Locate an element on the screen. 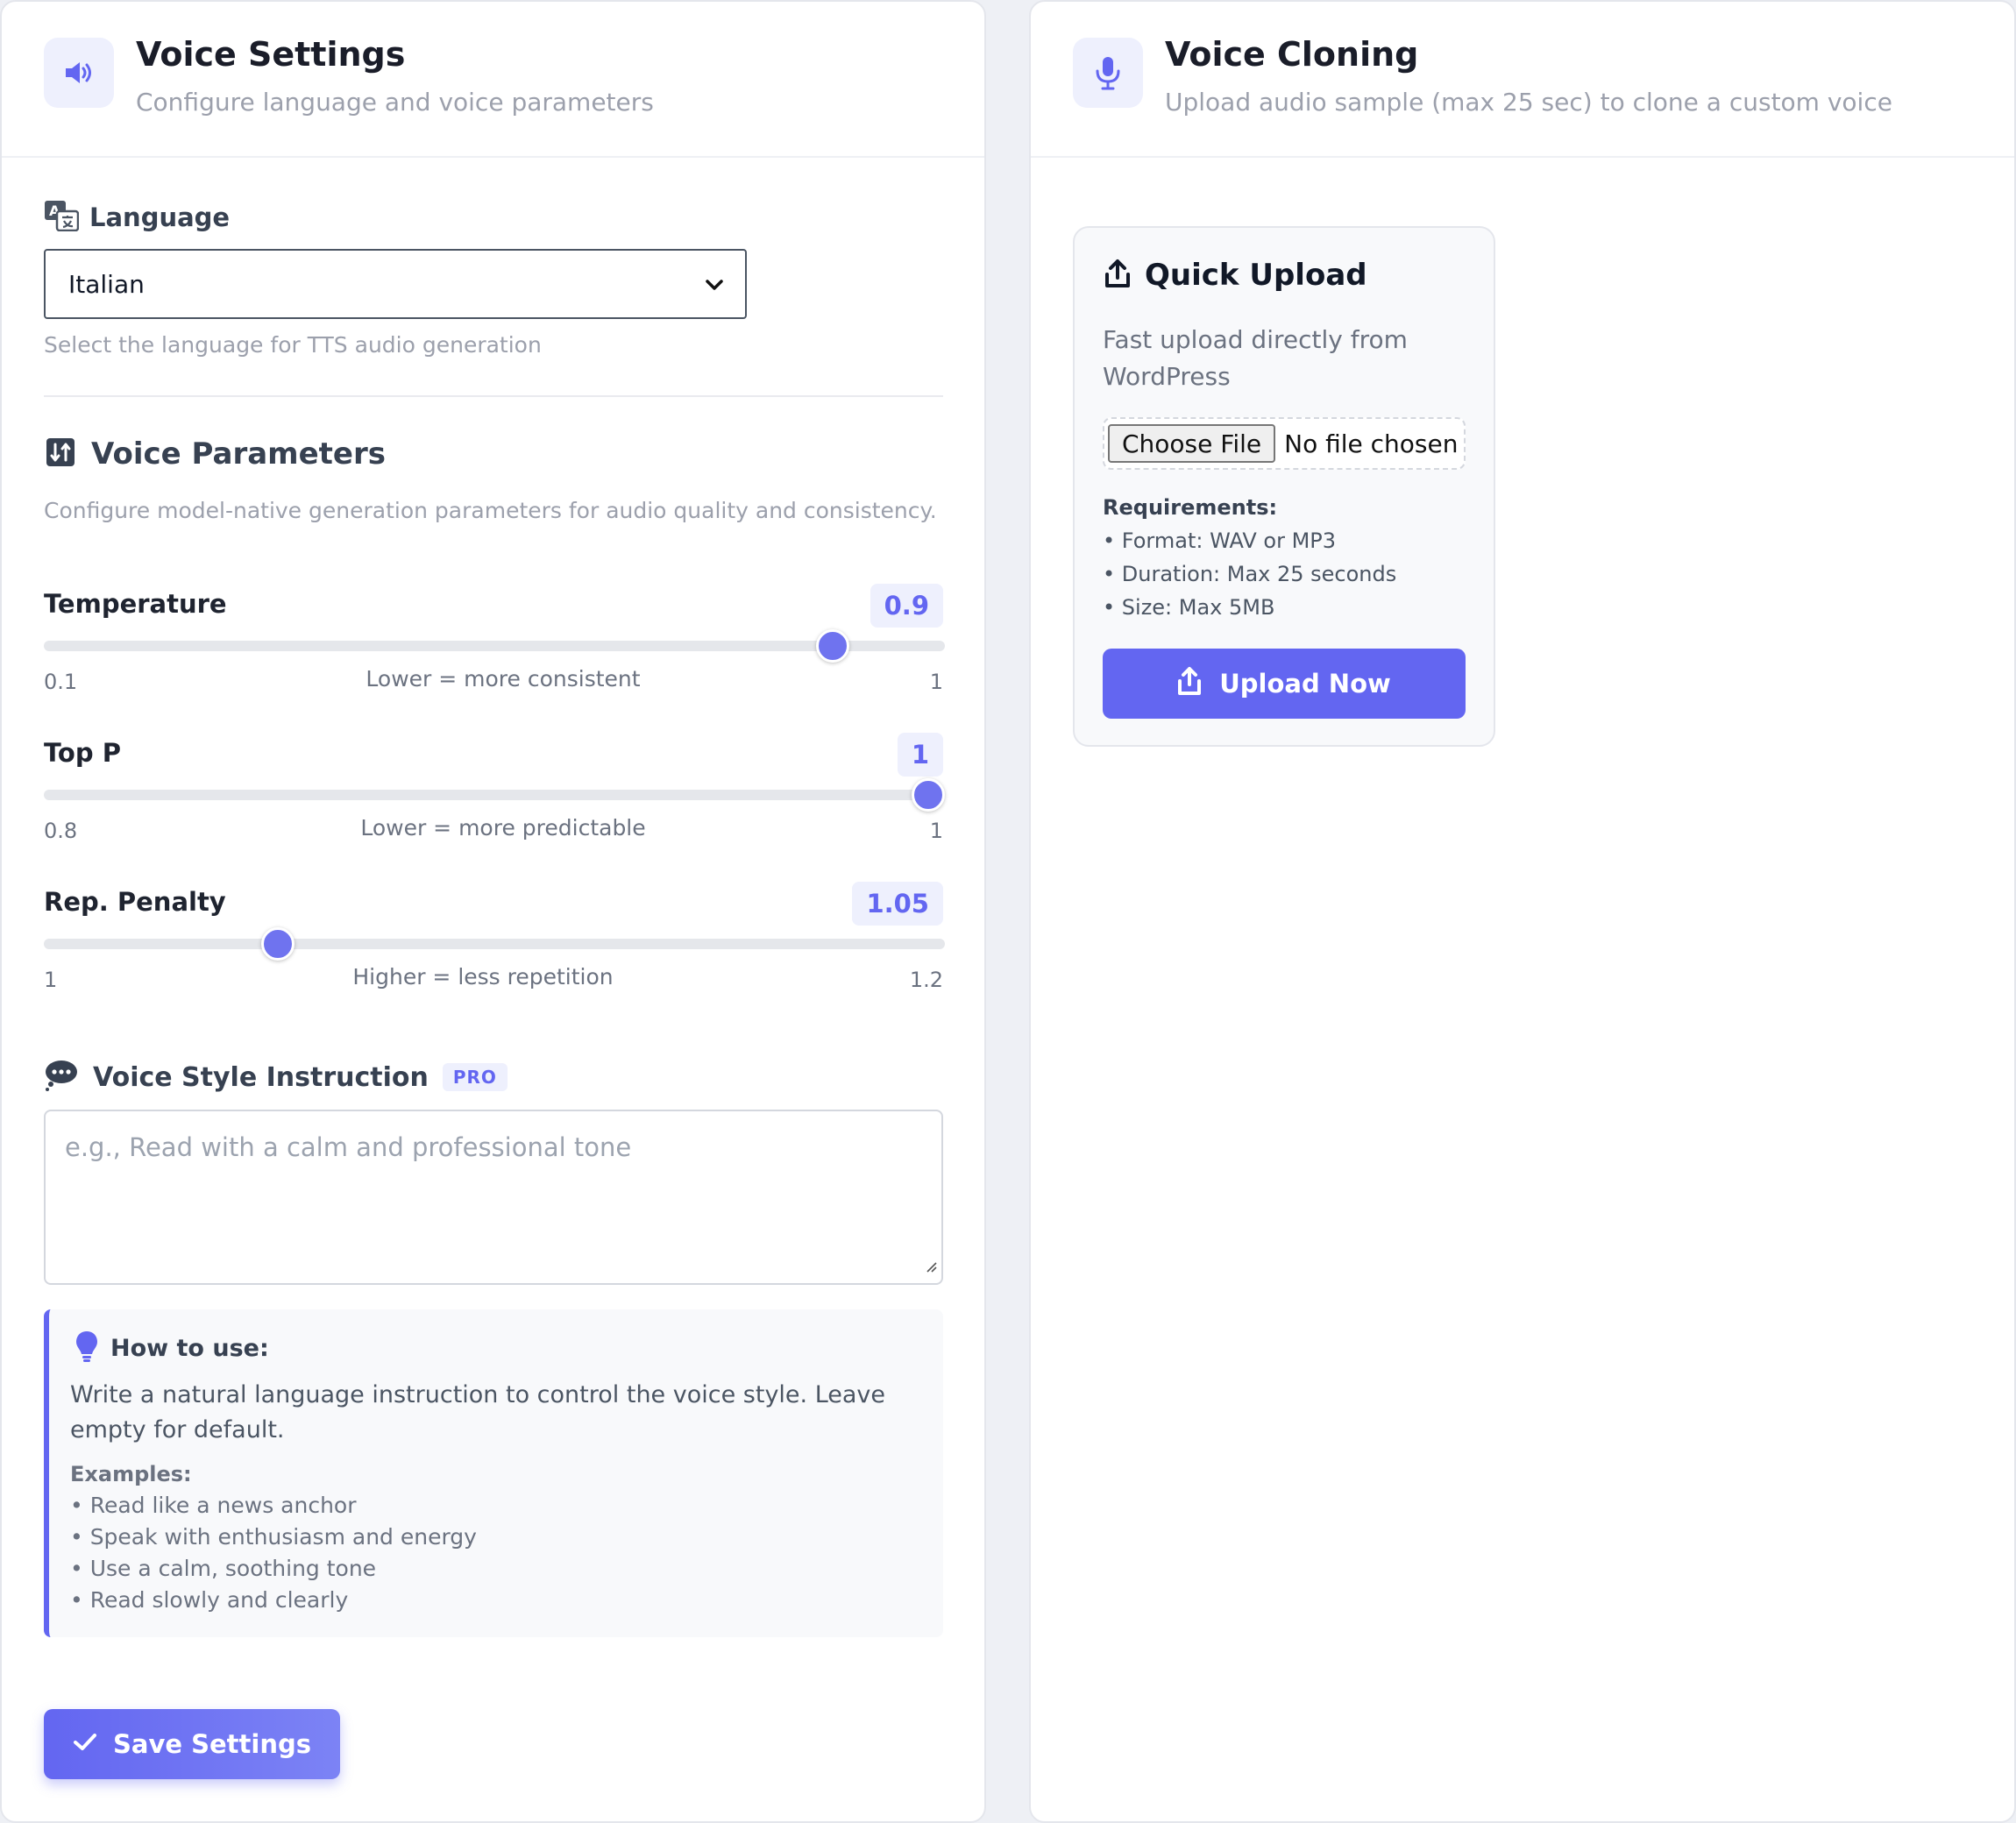  rep-penalty-label: Rep. Penalty is located at coordinates (135, 902).